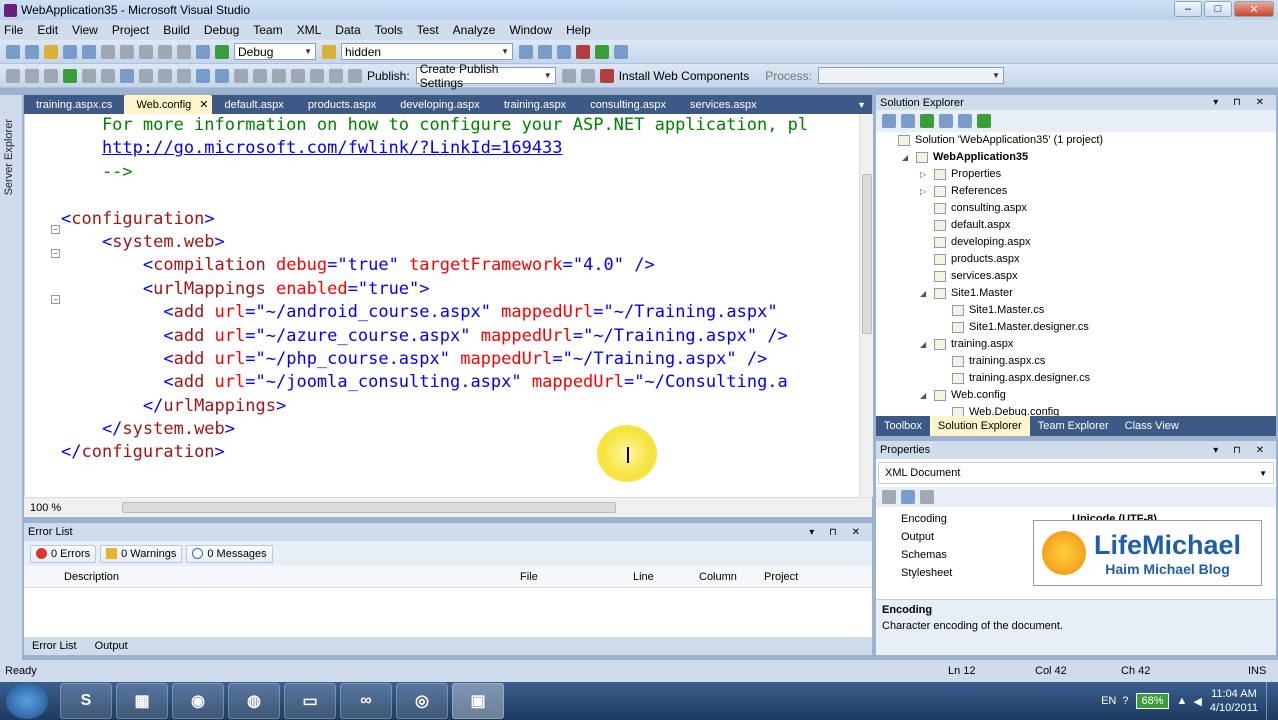  I want to click on volume-icon: ◀, so click(1197, 701).